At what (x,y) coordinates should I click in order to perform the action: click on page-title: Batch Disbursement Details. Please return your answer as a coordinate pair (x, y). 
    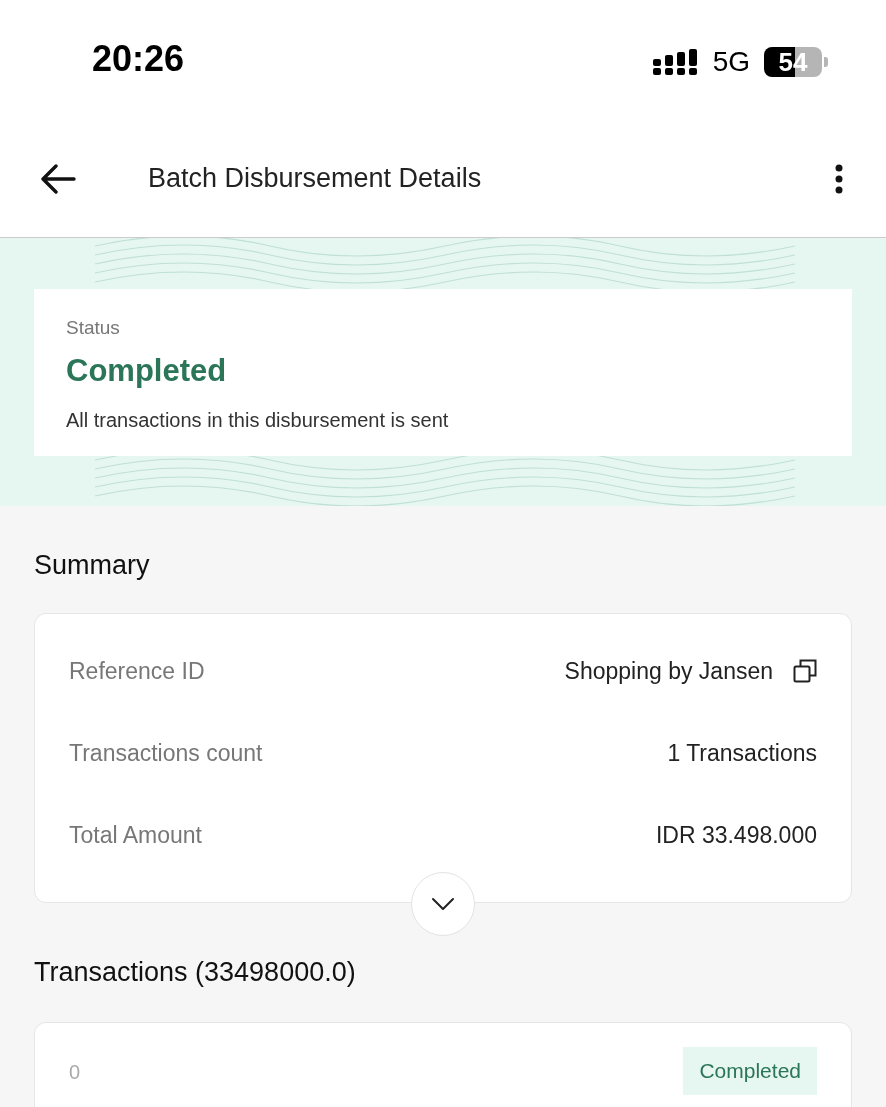
    Looking at the image, I should click on (315, 178).